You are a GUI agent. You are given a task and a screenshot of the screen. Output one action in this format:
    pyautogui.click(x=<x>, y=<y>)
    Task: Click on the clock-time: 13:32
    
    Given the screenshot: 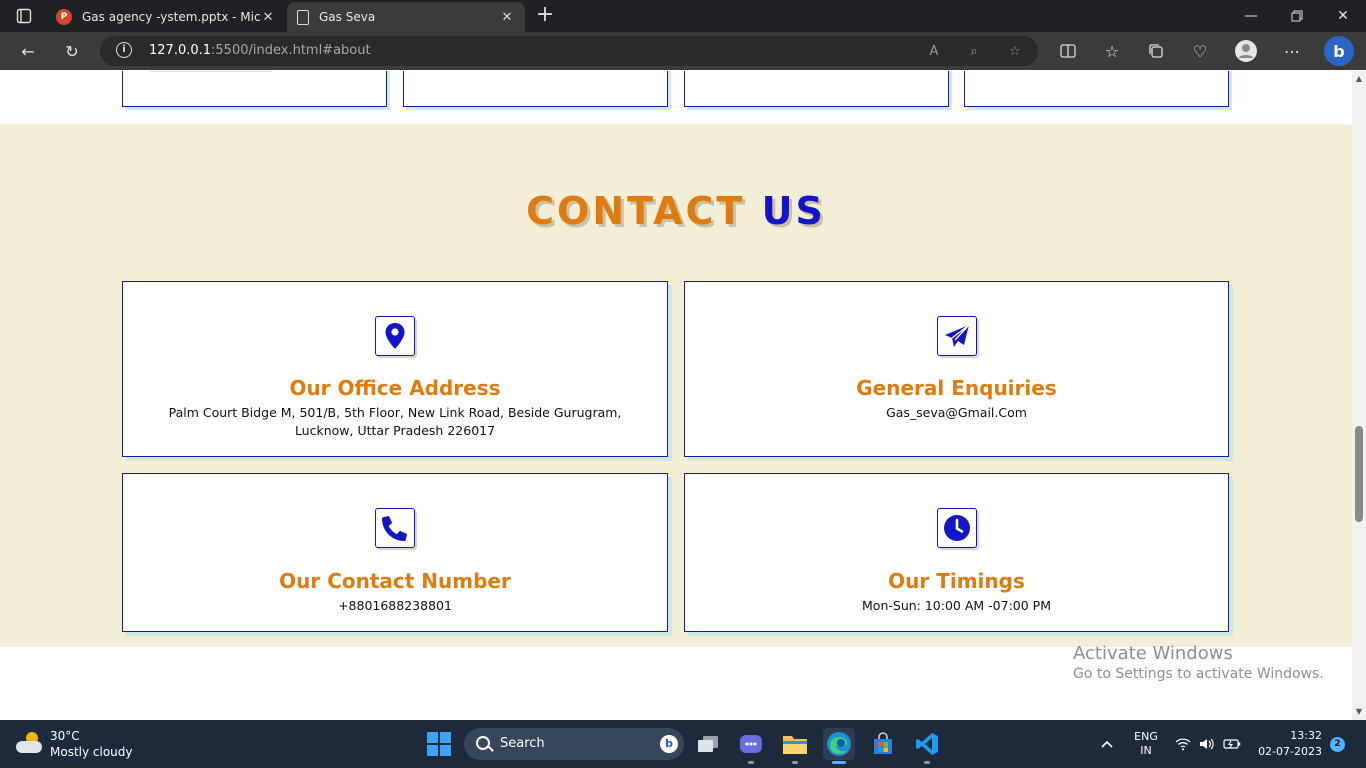 What is the action you would take?
    pyautogui.click(x=1306, y=735)
    